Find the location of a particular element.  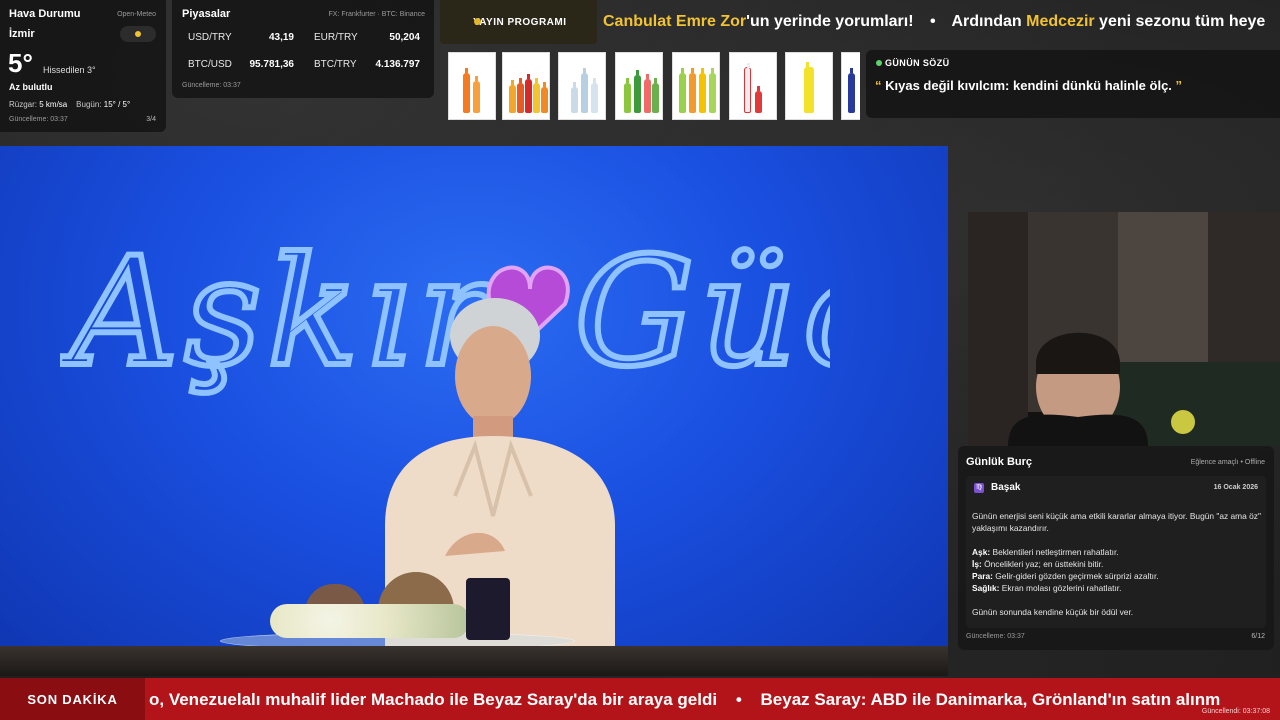

markets-updated: Güncelleme: 03:37 is located at coordinates (211, 85).